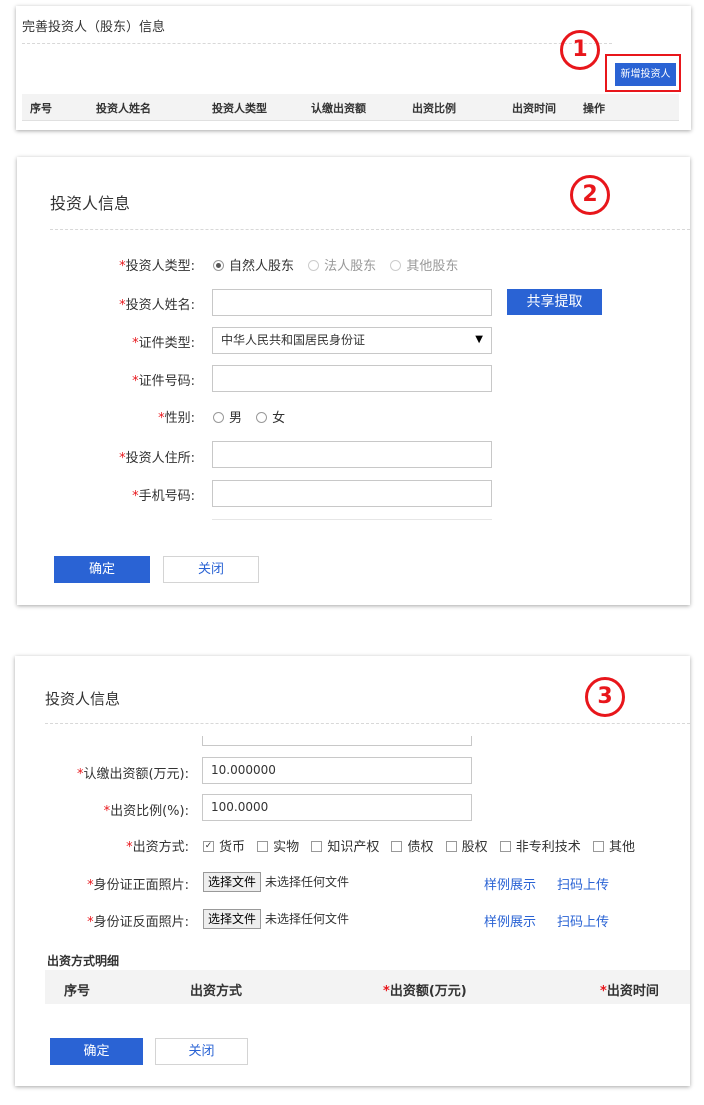 The height and width of the screenshot is (1105, 704). What do you see at coordinates (293, 340) in the screenshot?
I see `id-type-value: 中华人民共和国居民身份证` at bounding box center [293, 340].